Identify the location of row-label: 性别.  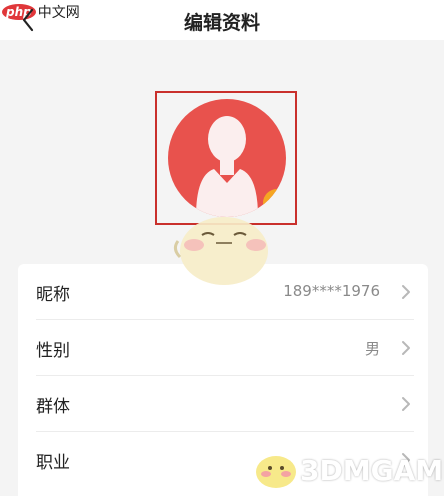
(53, 351).